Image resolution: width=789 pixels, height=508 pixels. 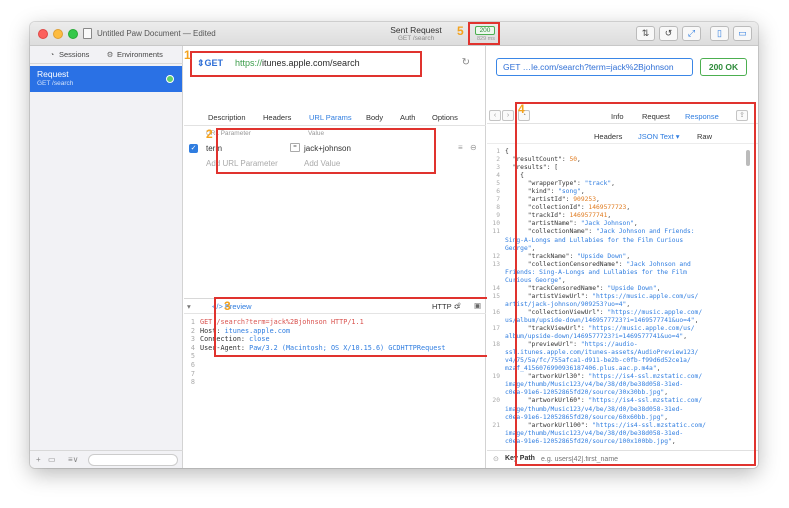 What do you see at coordinates (521, 109) in the screenshot?
I see `annotation-number: 4` at bounding box center [521, 109].